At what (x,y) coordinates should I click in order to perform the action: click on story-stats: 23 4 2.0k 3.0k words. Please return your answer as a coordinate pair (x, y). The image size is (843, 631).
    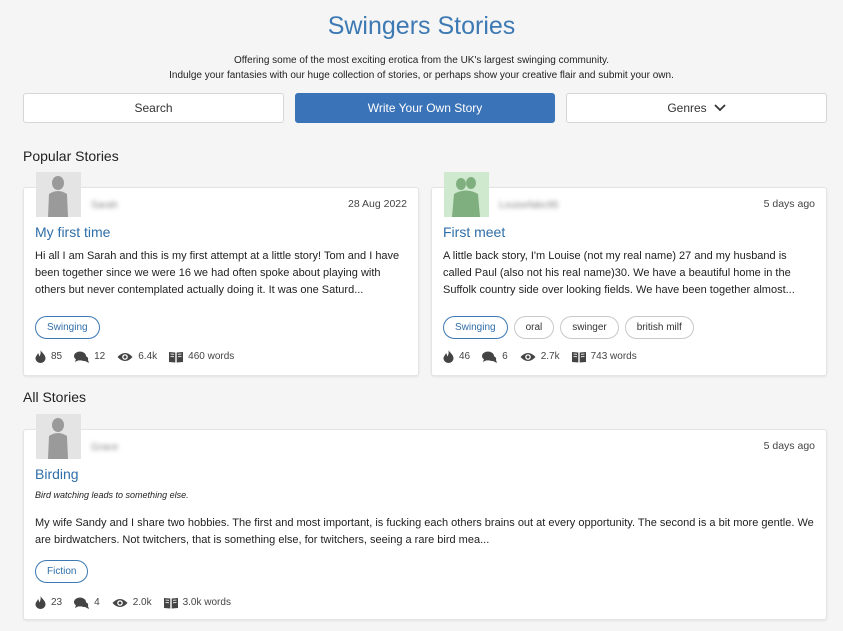
    Looking at the image, I should click on (139, 602).